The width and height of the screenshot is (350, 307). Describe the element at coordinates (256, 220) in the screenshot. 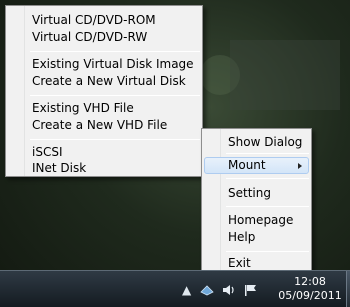

I see `menu-item-homepage: Homepage` at that location.